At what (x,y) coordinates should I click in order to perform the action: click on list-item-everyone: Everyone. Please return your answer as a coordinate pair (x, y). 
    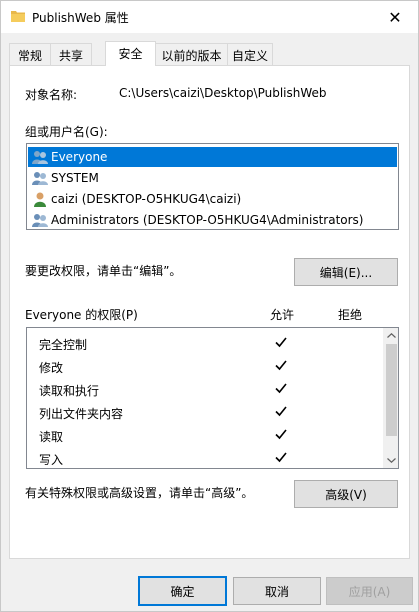
    Looking at the image, I should click on (212, 157).